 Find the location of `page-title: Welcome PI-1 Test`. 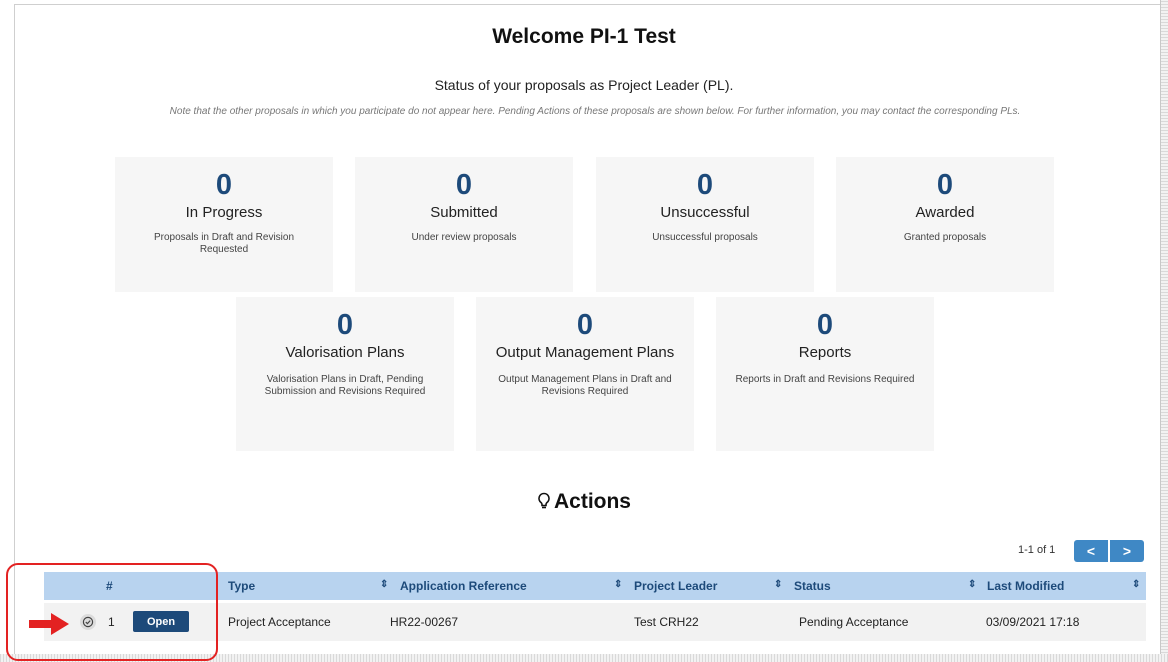

page-title: Welcome PI-1 Test is located at coordinates (584, 36).